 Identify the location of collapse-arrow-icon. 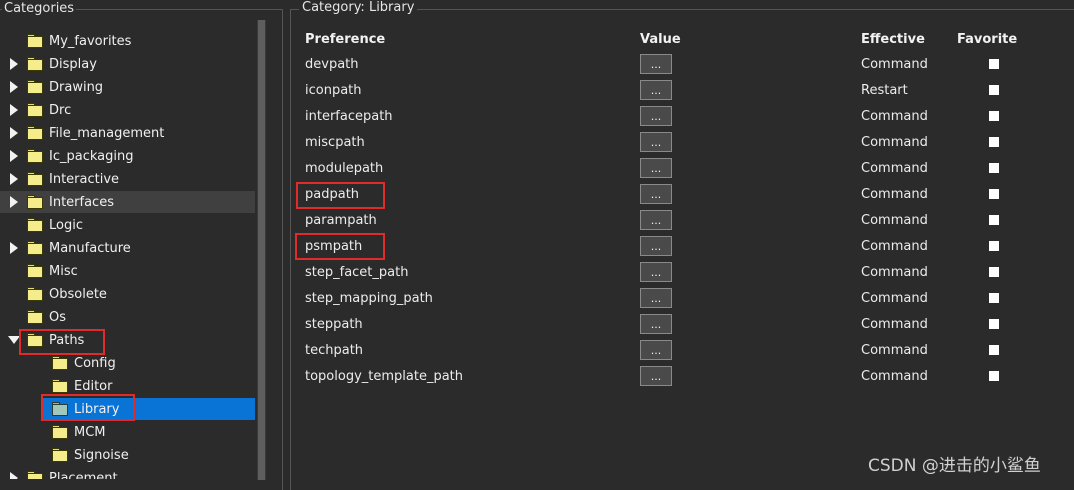
(14, 340).